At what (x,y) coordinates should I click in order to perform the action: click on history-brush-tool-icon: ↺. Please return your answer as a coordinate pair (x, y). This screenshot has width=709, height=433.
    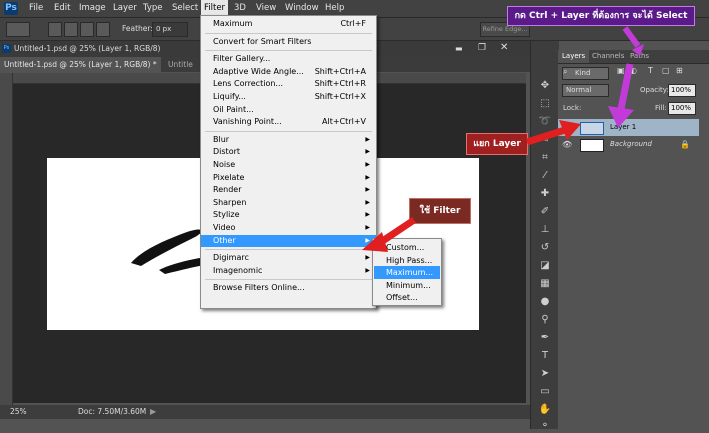
    Looking at the image, I should click on (545, 248).